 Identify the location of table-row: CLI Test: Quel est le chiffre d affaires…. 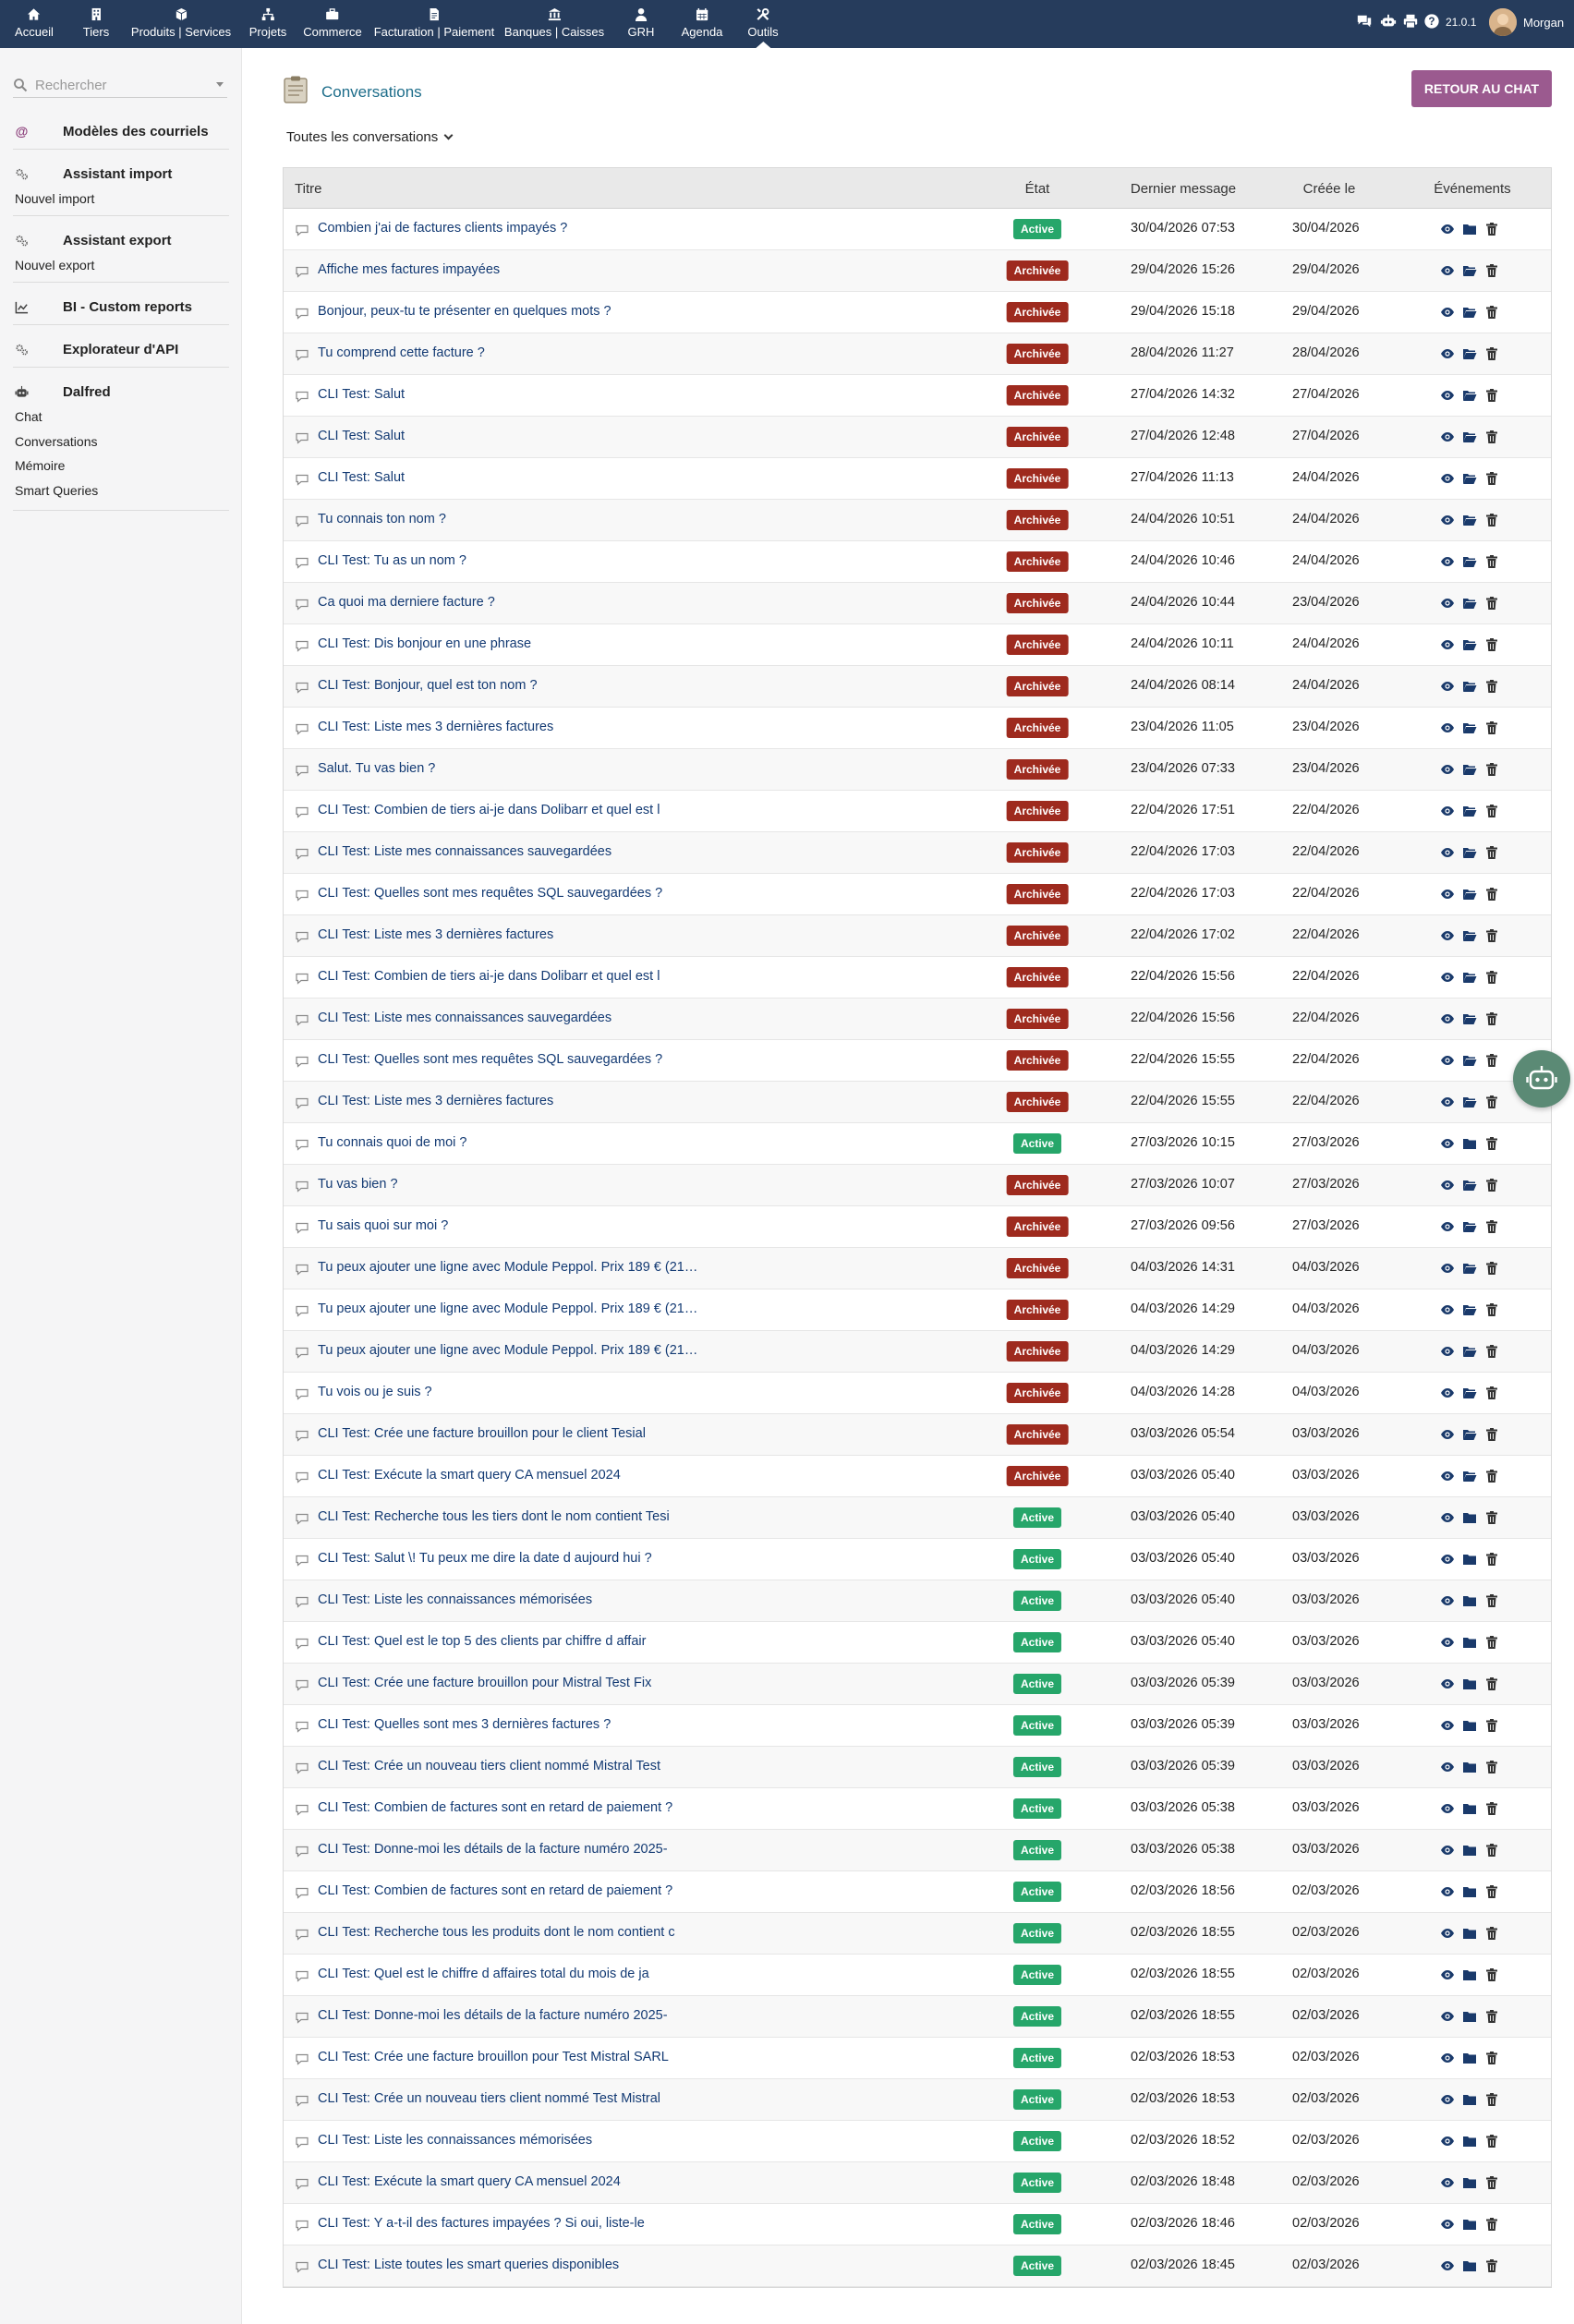
(917, 1976).